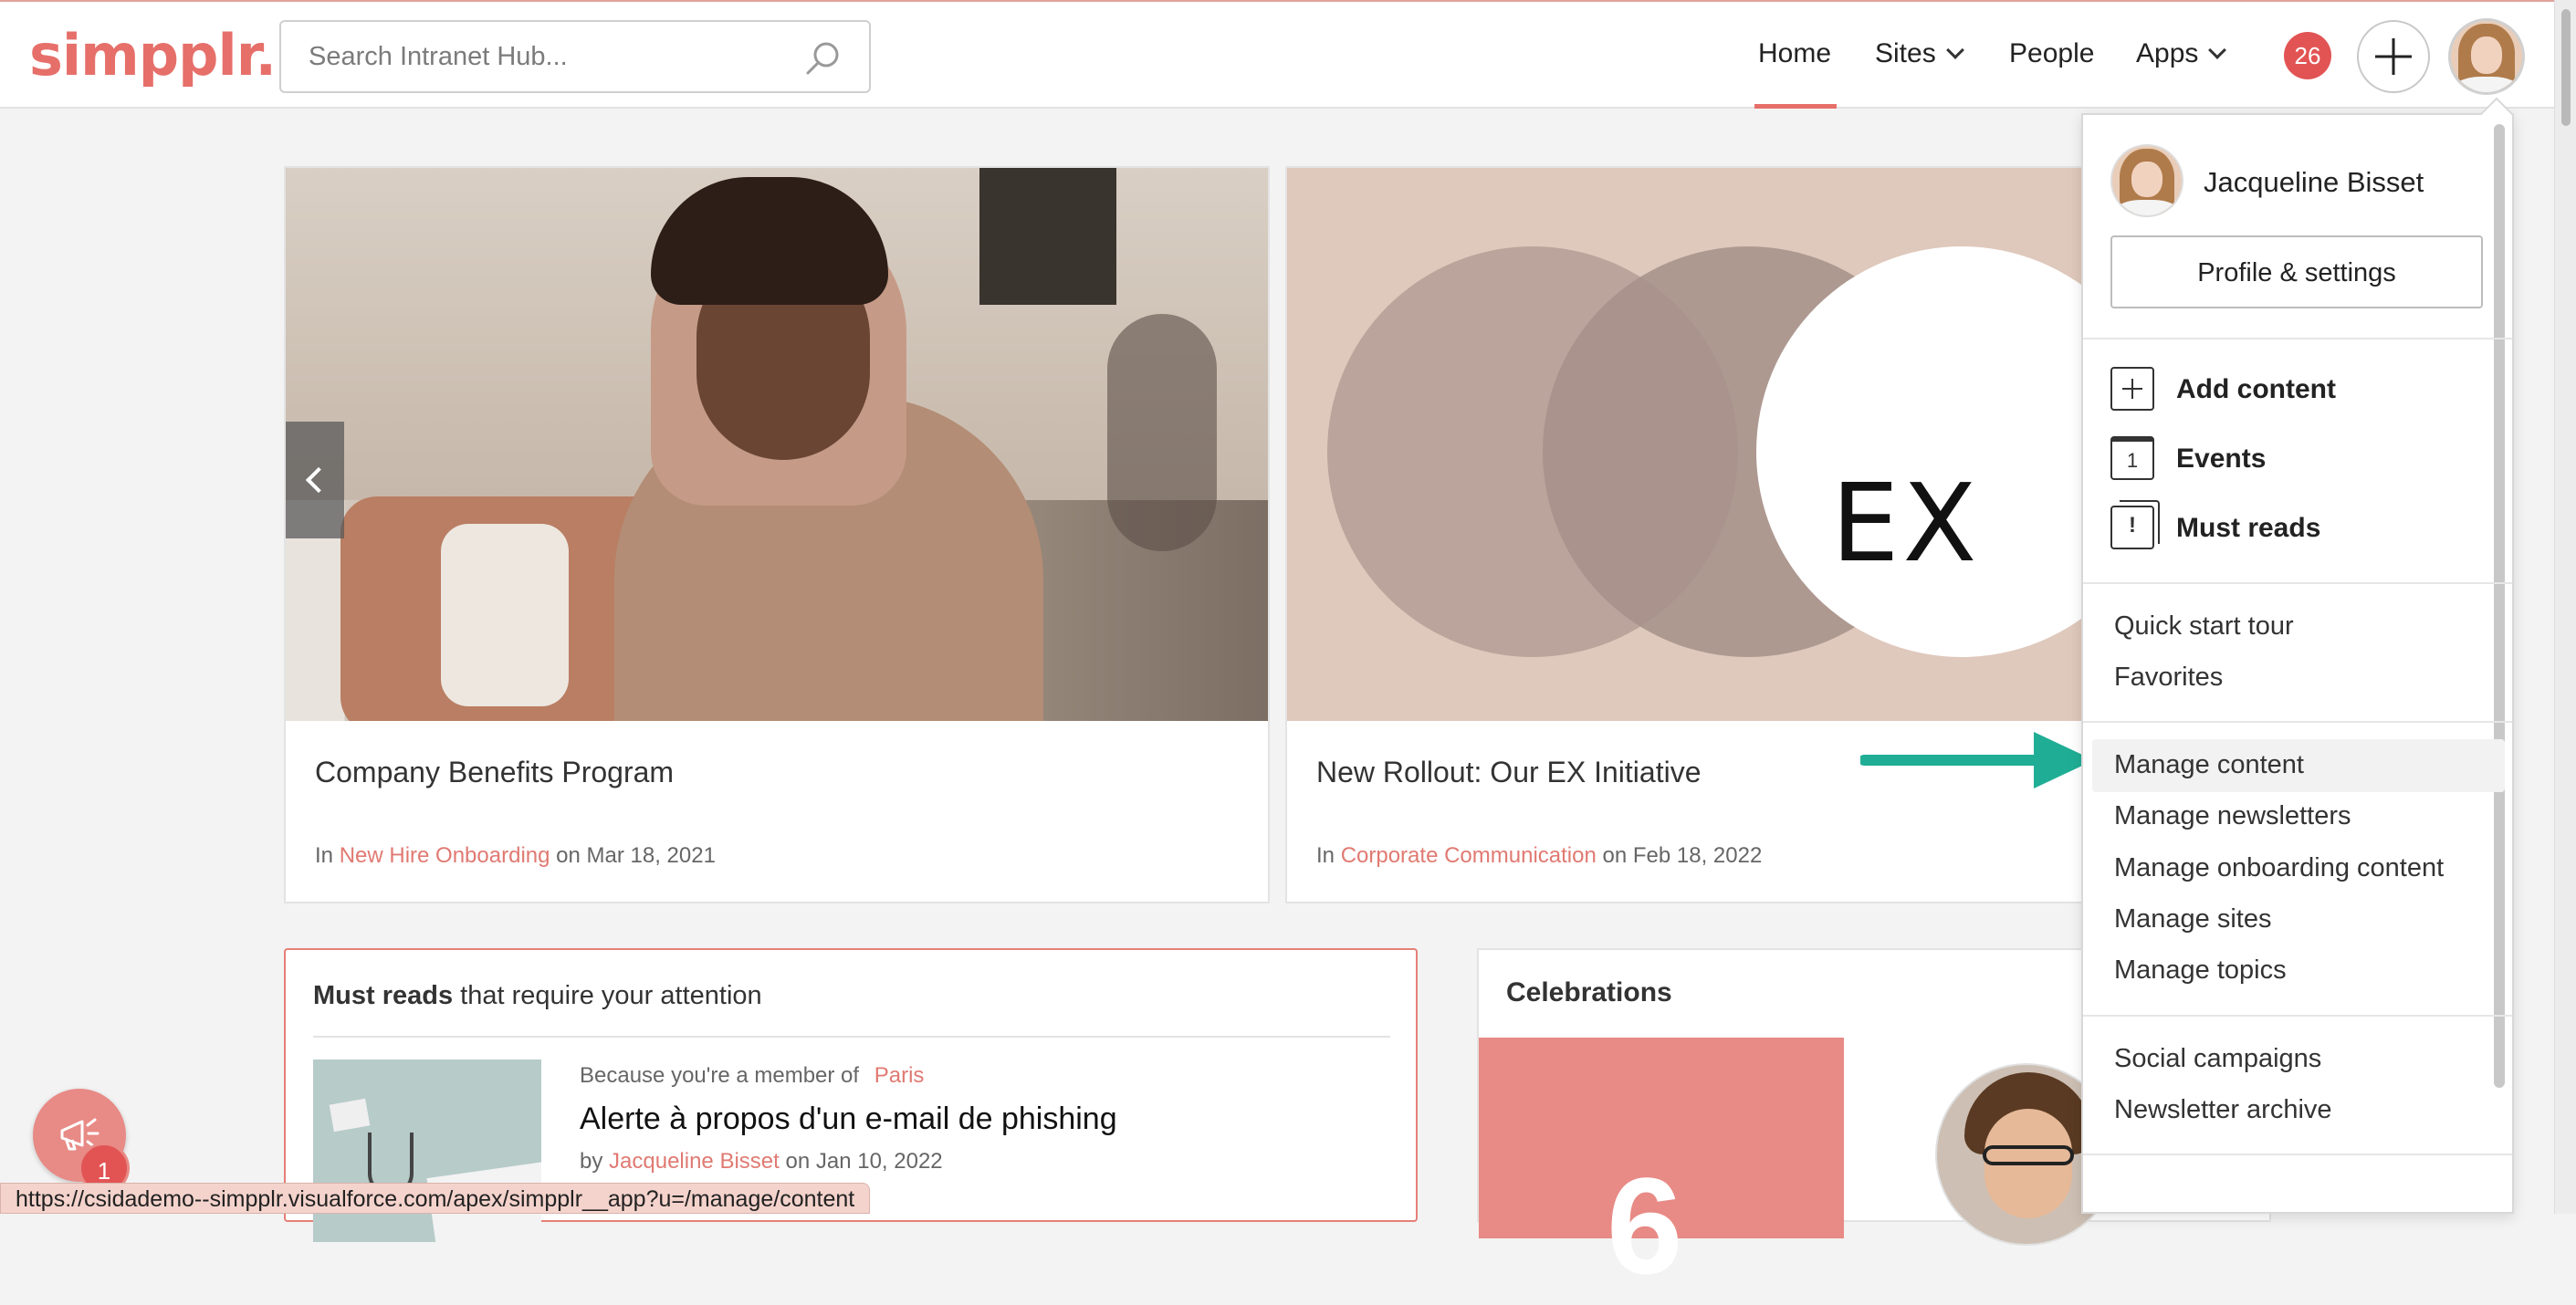  I want to click on menu-manage-topics: Manage topics, so click(2200, 970).